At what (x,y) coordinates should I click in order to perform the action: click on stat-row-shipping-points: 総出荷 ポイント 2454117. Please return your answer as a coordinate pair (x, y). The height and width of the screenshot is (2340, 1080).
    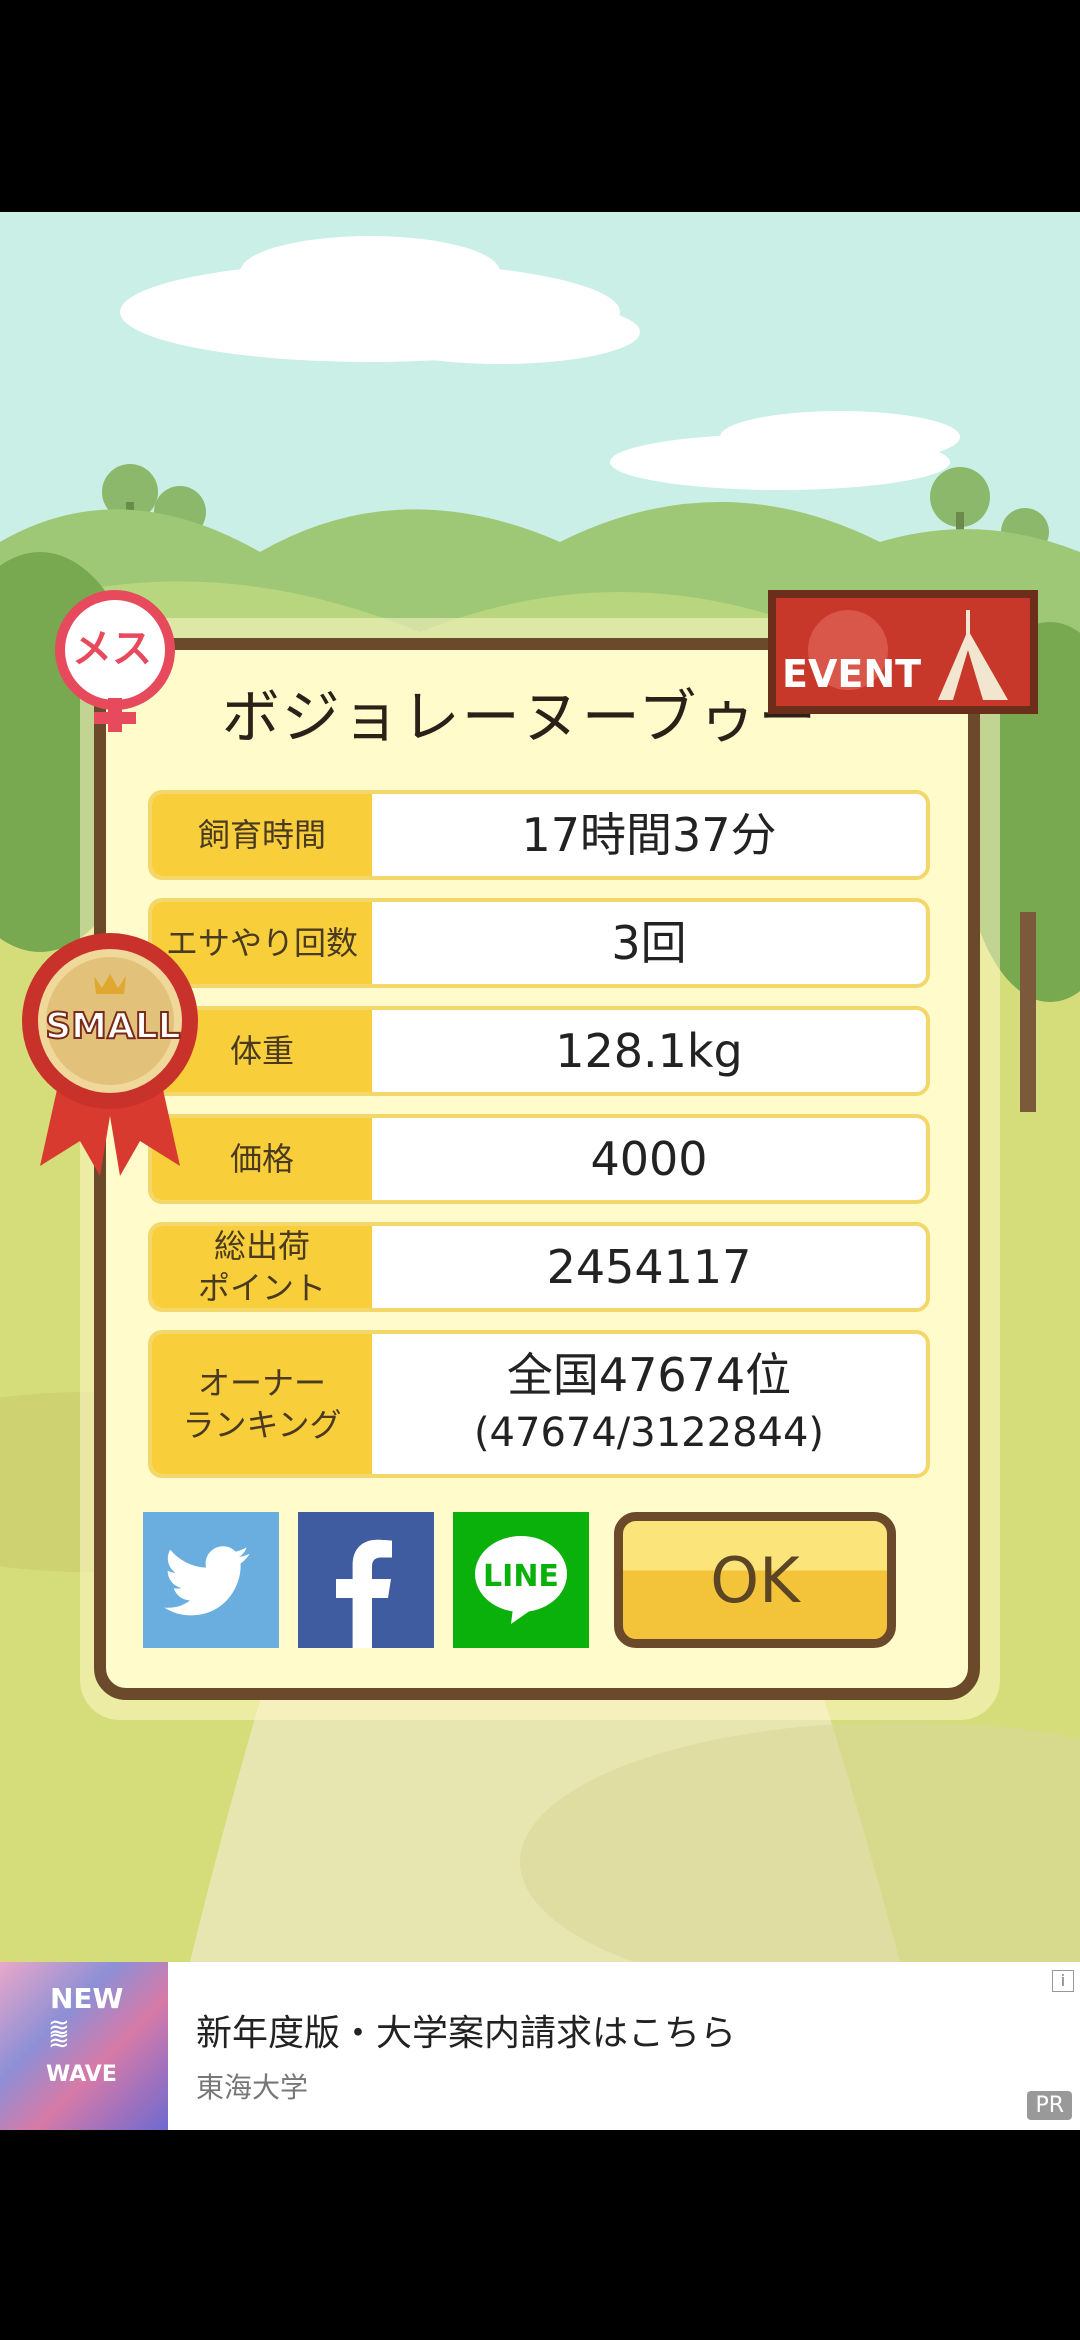
    Looking at the image, I should click on (539, 1267).